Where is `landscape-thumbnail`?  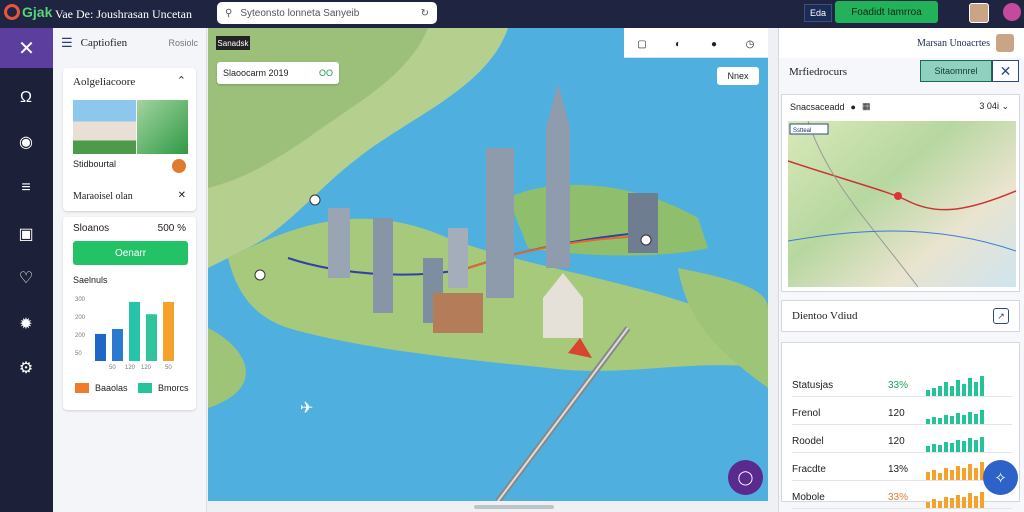
landscape-thumbnail is located at coordinates (162, 127).